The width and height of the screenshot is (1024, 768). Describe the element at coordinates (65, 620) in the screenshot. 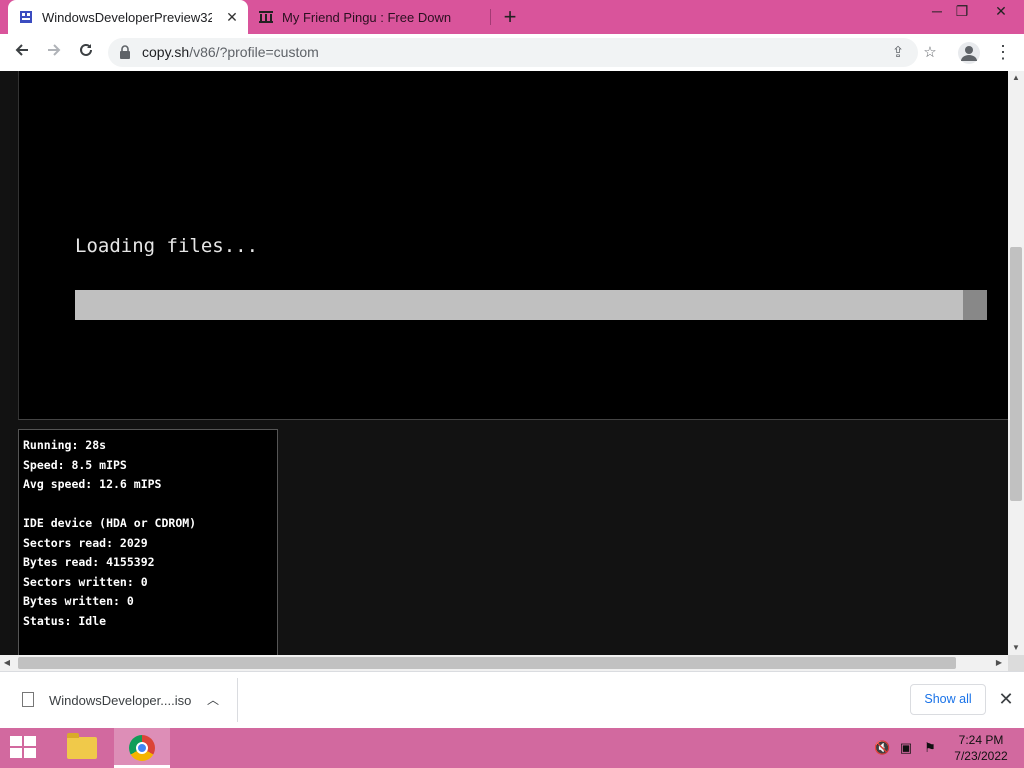

I see `stat-status: Status: Idle` at that location.